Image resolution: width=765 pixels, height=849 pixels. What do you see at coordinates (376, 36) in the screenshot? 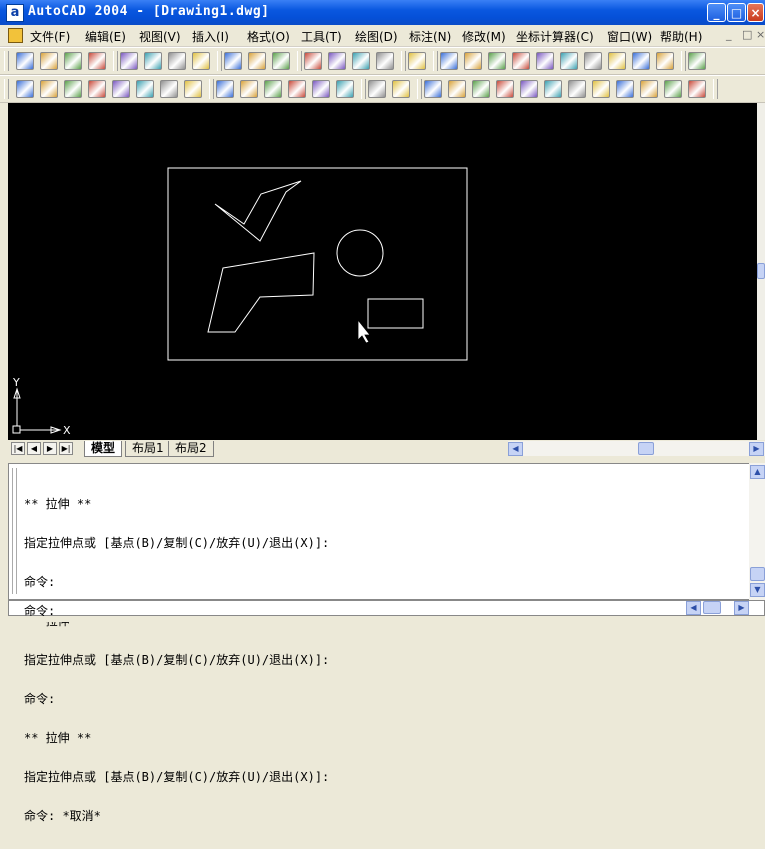
I see `menu-draw: 绘图(D)` at bounding box center [376, 36].